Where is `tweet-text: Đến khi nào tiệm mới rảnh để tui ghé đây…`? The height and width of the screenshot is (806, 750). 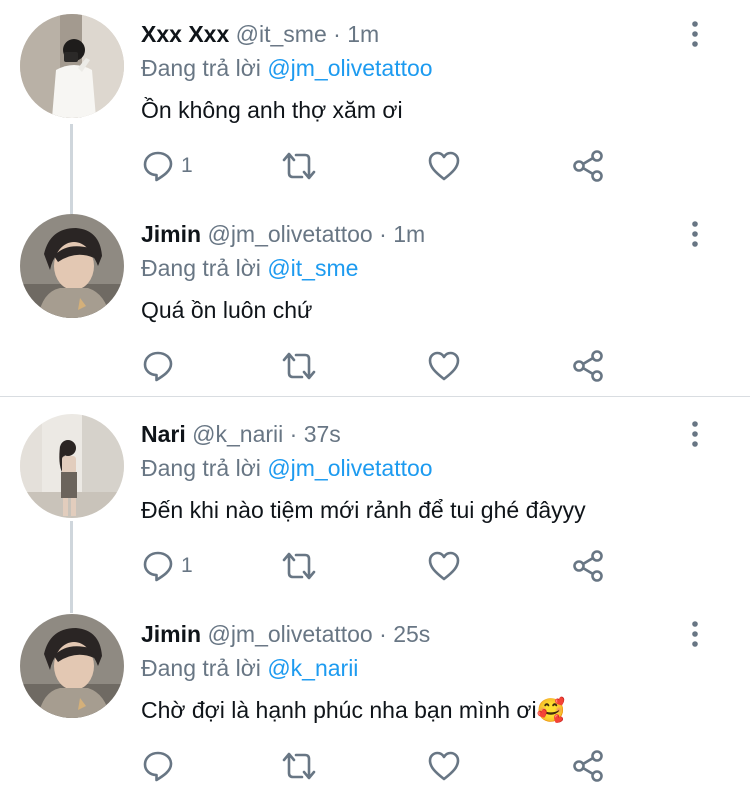
tweet-text: Đến khi nào tiệm mới rảnh để tui ghé đây… is located at coordinates (363, 510).